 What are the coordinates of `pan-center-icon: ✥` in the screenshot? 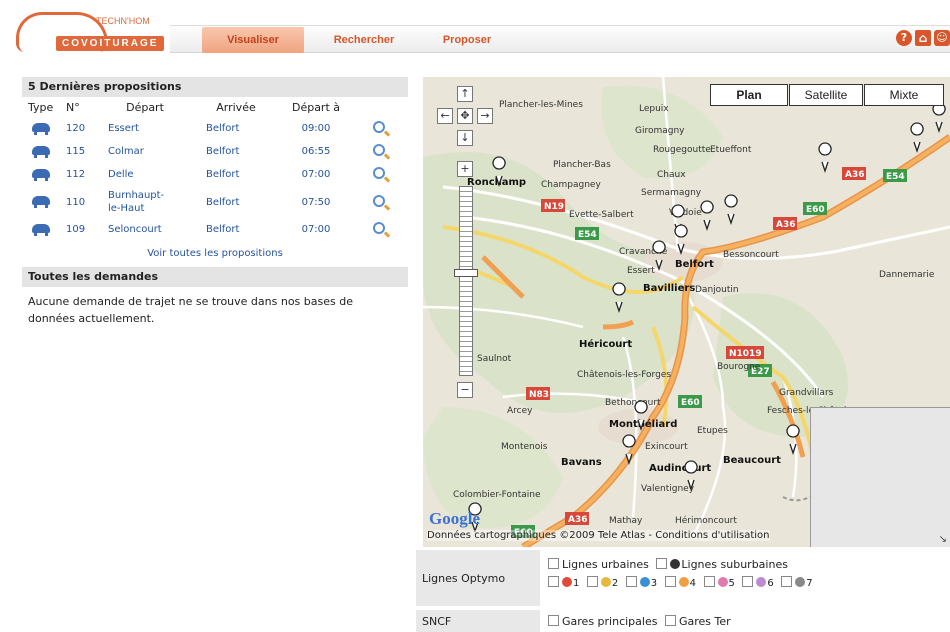 It's located at (465, 116).